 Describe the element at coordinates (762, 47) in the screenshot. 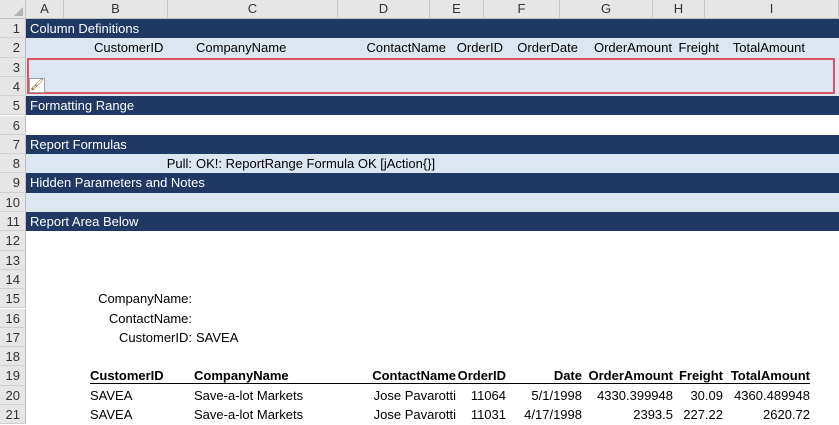

I see `coldef-totalamount: TotalAmount` at that location.